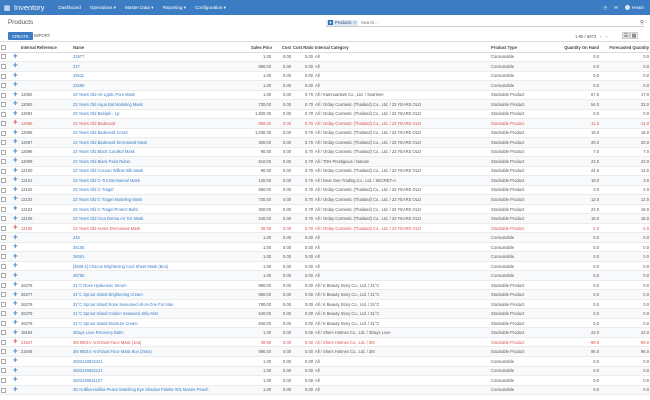  What do you see at coordinates (161, 104) in the screenshot?
I see `cell-name: 23 Years Old Aqua Bal Modeling Mask` at bounding box center [161, 104].